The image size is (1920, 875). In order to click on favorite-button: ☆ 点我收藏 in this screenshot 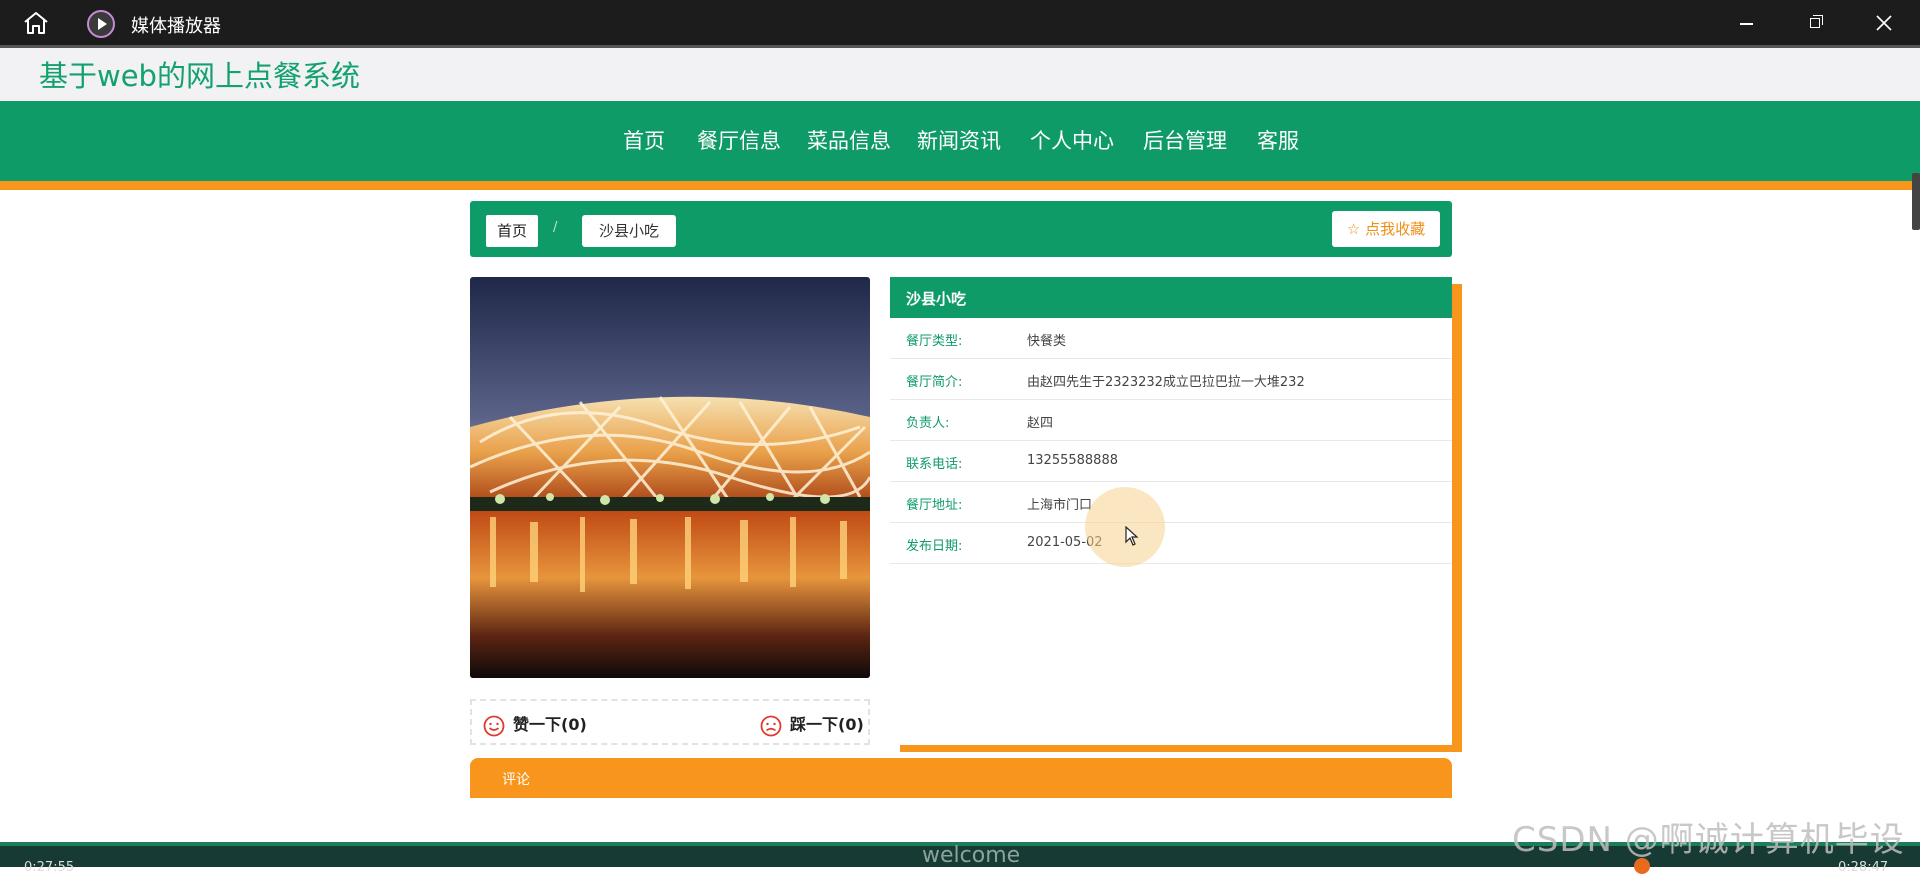, I will do `click(1386, 229)`.